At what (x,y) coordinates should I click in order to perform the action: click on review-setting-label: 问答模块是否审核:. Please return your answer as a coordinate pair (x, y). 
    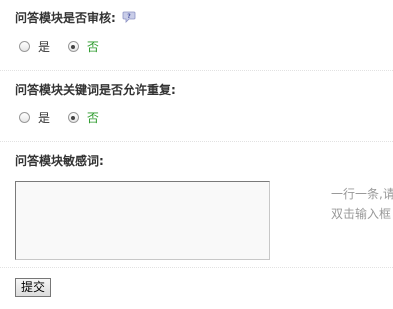
    Looking at the image, I should click on (65, 18).